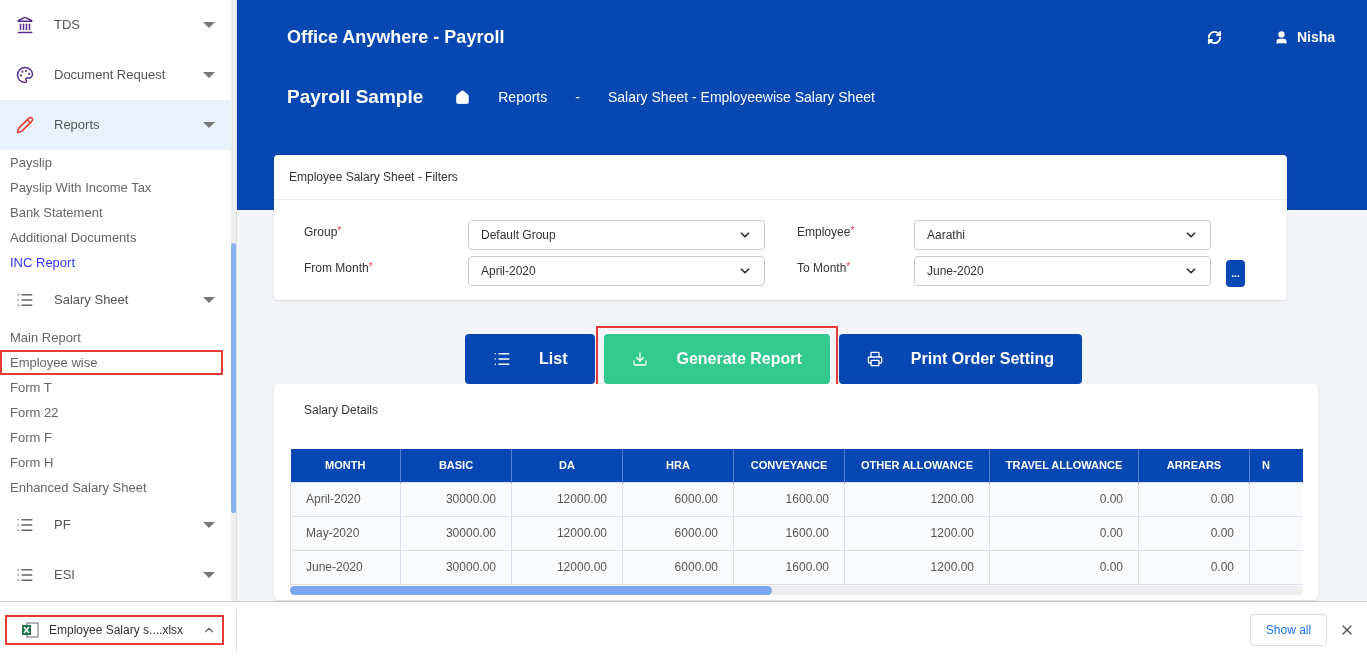  Describe the element at coordinates (616, 235) in the screenshot. I see `select-field: Default Group` at that location.